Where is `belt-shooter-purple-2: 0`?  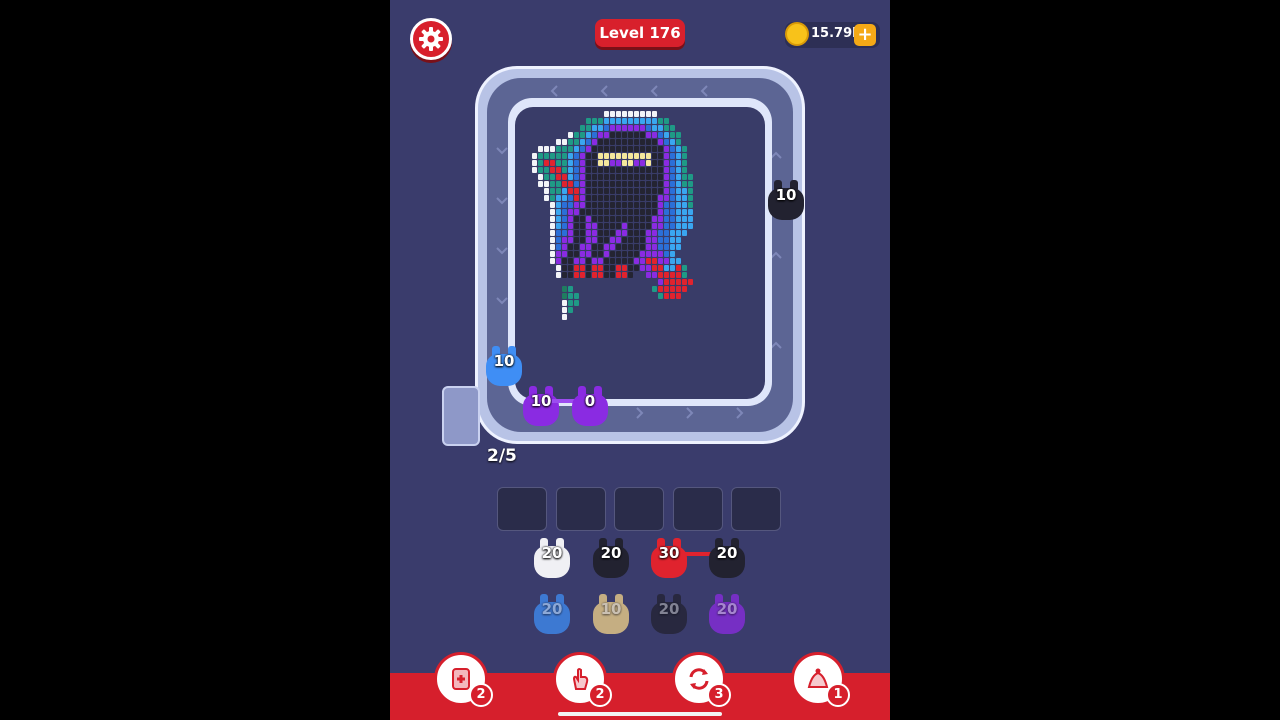 belt-shooter-purple-2: 0 is located at coordinates (590, 407).